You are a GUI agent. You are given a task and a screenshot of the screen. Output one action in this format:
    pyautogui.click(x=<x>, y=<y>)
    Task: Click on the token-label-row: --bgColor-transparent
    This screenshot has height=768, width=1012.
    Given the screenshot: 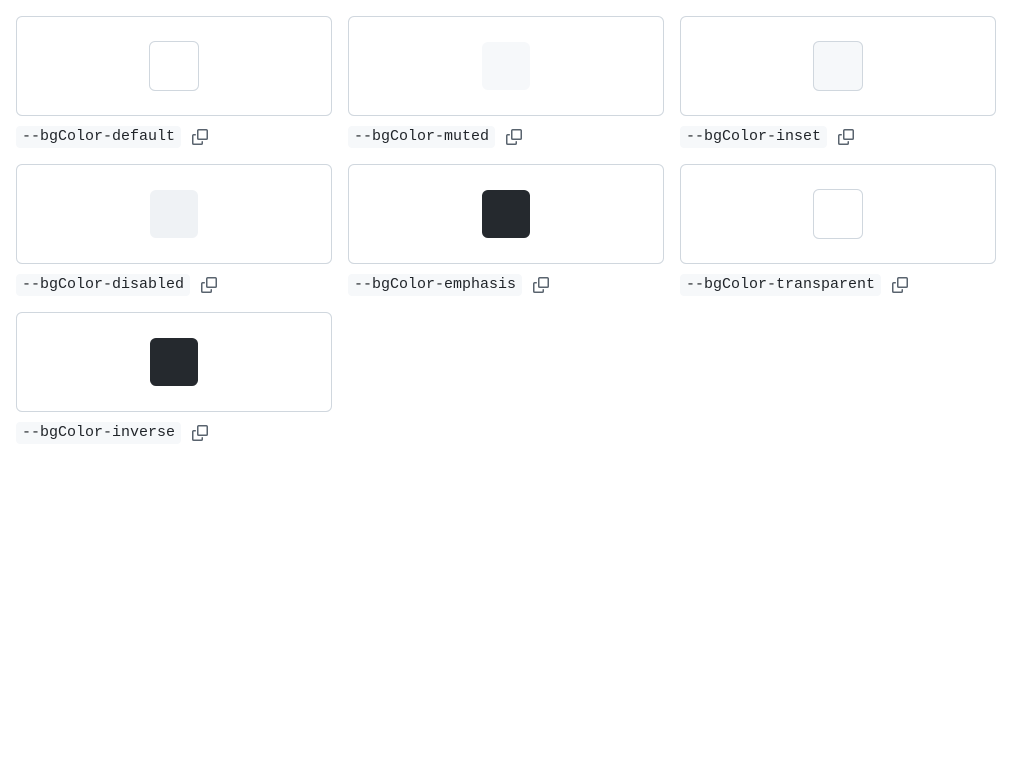 What is the action you would take?
    pyautogui.click(x=838, y=285)
    